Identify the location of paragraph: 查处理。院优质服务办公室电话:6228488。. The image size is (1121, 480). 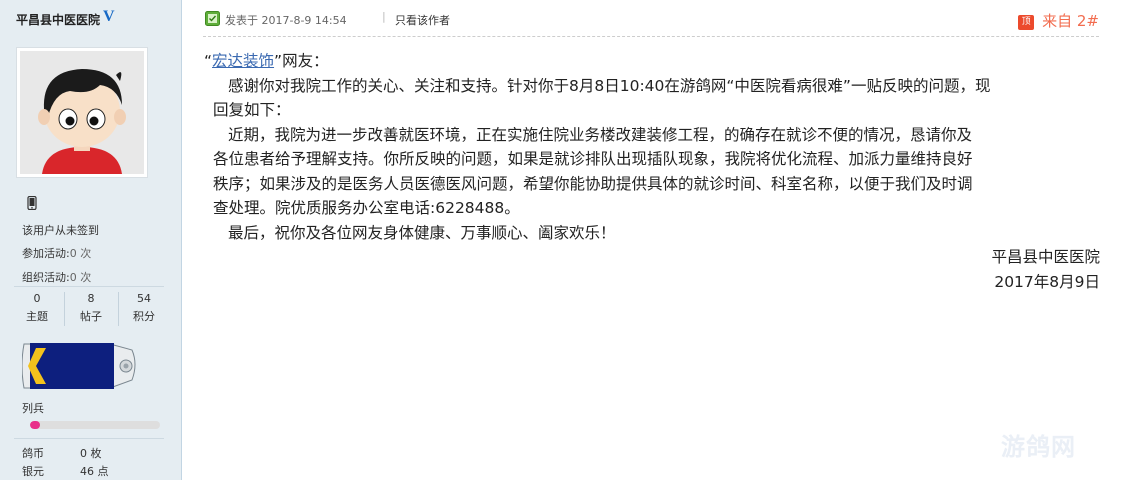
(366, 208).